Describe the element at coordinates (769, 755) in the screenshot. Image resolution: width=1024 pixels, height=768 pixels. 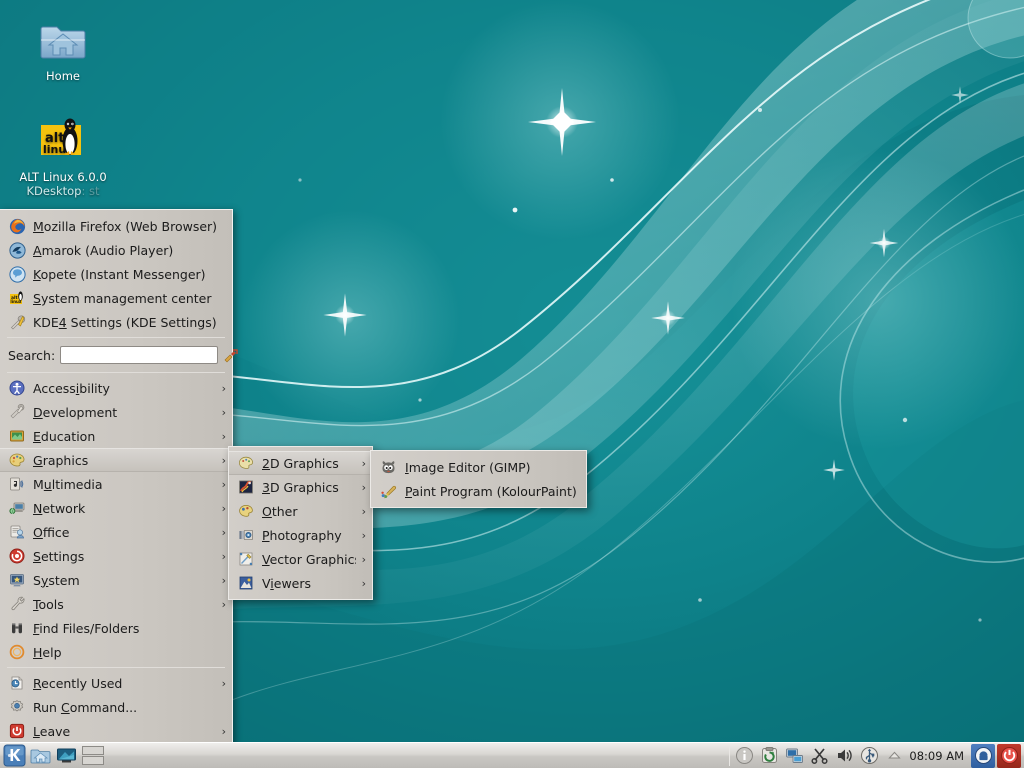
I see `klipper-tray-icon` at that location.